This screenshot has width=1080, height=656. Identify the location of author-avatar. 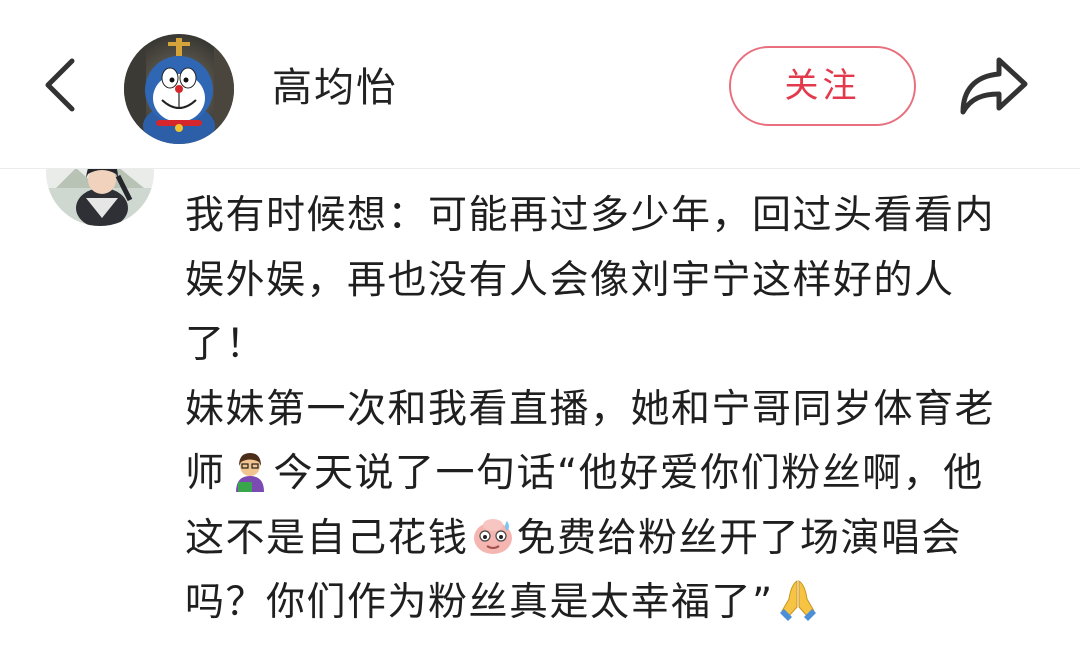
(179, 89).